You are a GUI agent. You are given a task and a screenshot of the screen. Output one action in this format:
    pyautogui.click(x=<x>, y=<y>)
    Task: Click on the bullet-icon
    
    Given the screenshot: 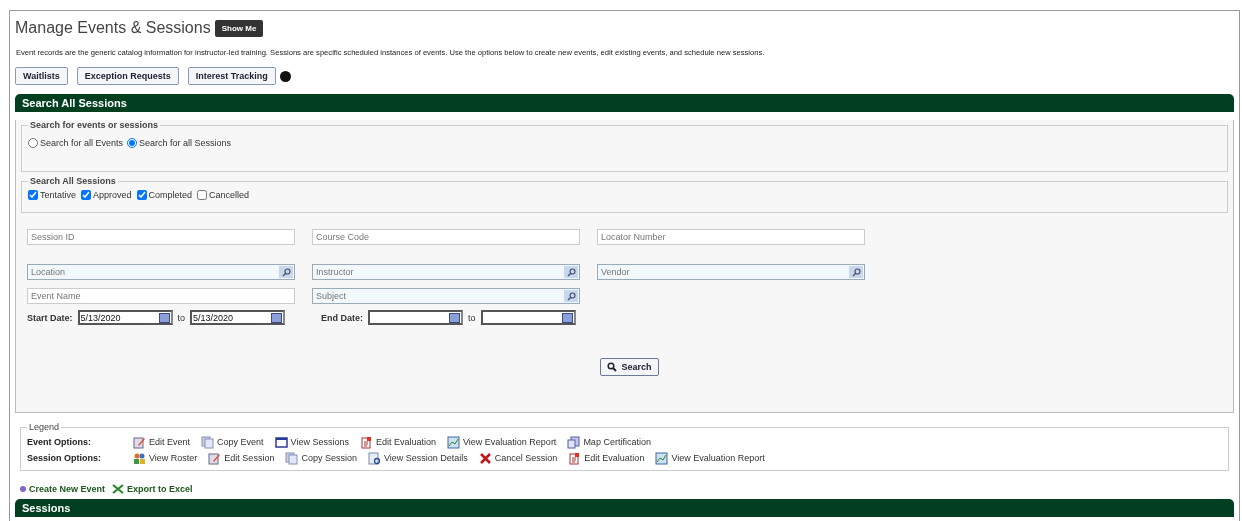 What is the action you would take?
    pyautogui.click(x=23, y=489)
    